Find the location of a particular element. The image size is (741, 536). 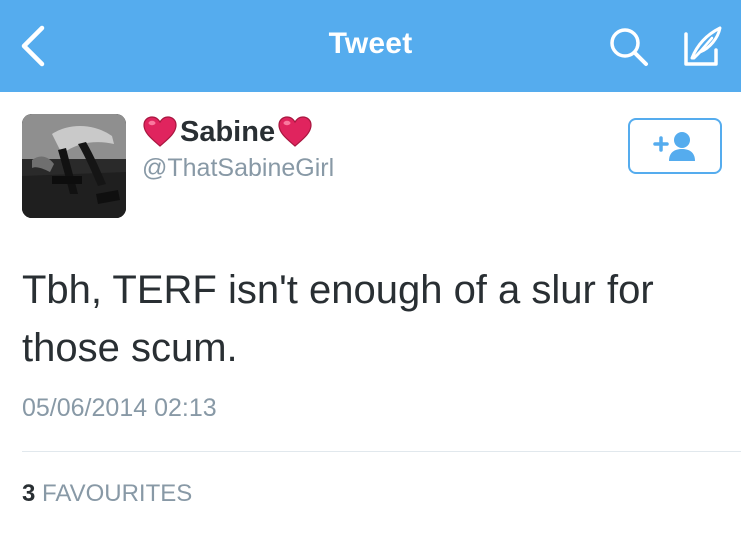

avatar-photo is located at coordinates (74, 166).